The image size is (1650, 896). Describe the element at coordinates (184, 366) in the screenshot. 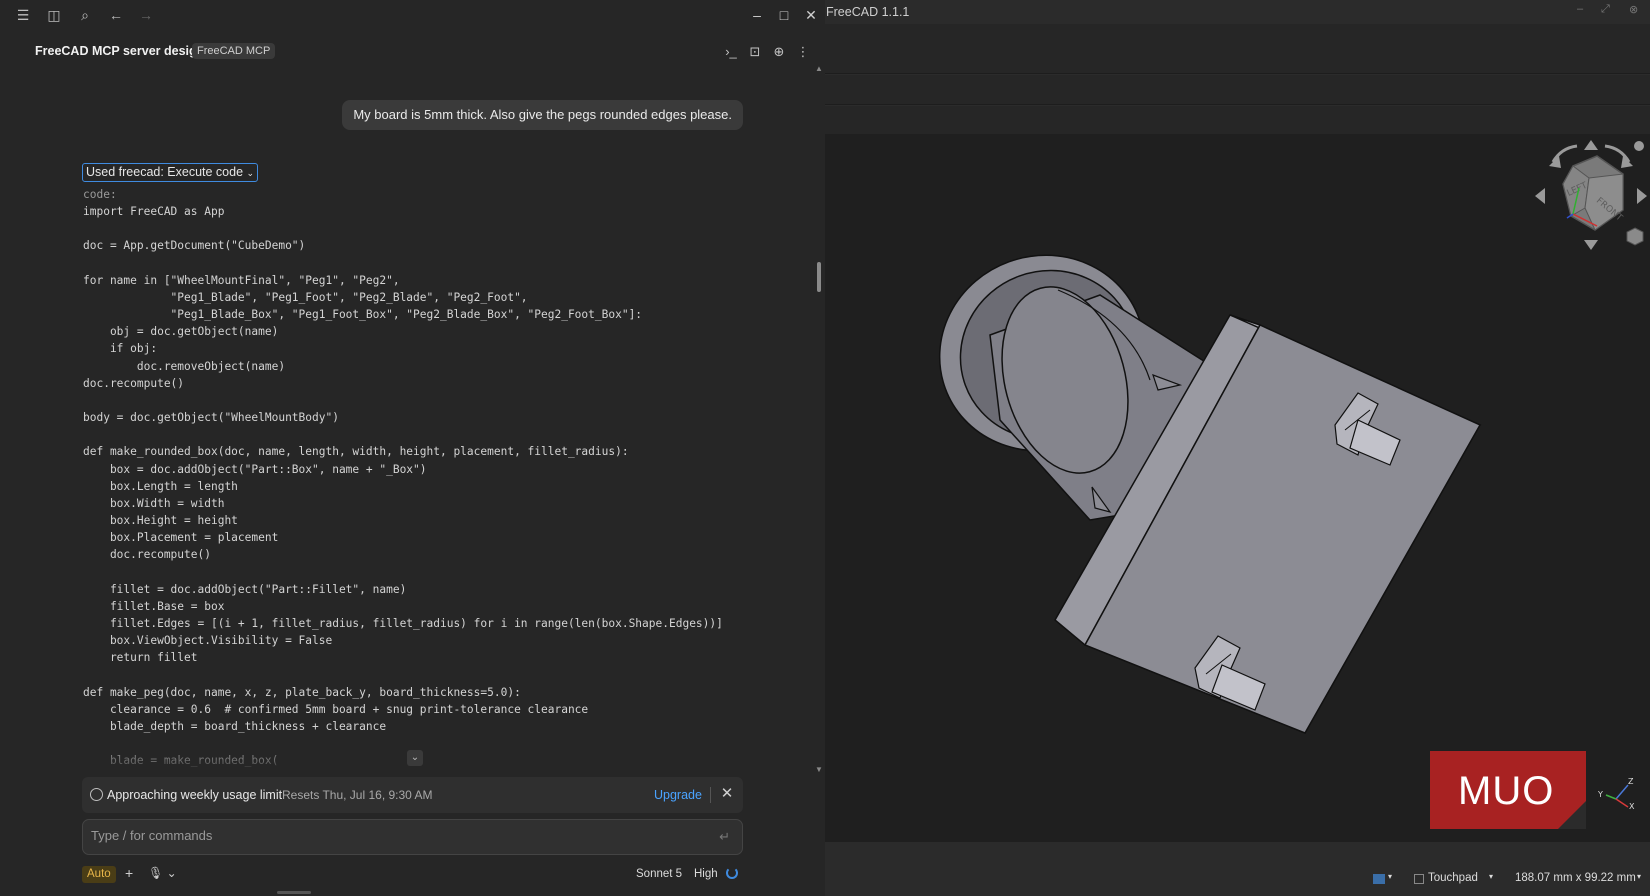

I see `code-line: doc.removeObject(name)` at that location.